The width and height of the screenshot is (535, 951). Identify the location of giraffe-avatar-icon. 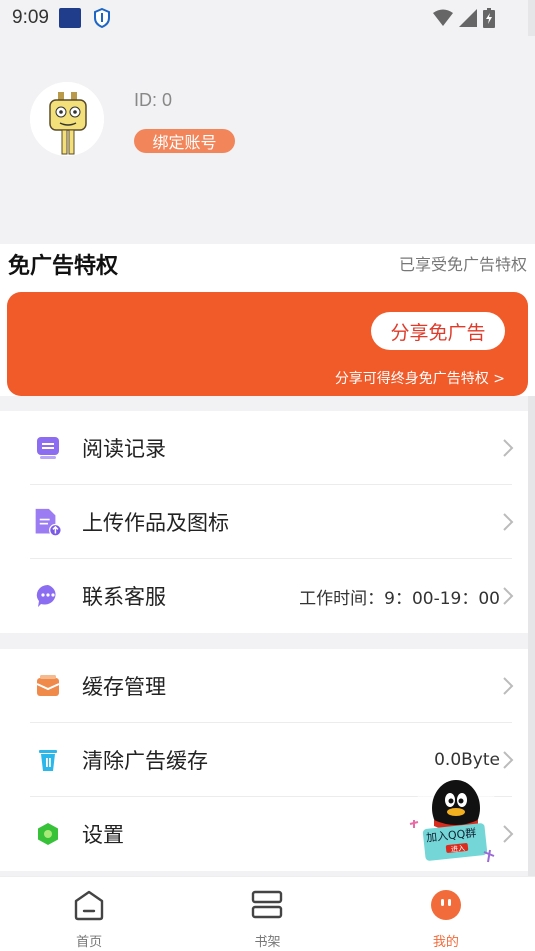
(67, 119).